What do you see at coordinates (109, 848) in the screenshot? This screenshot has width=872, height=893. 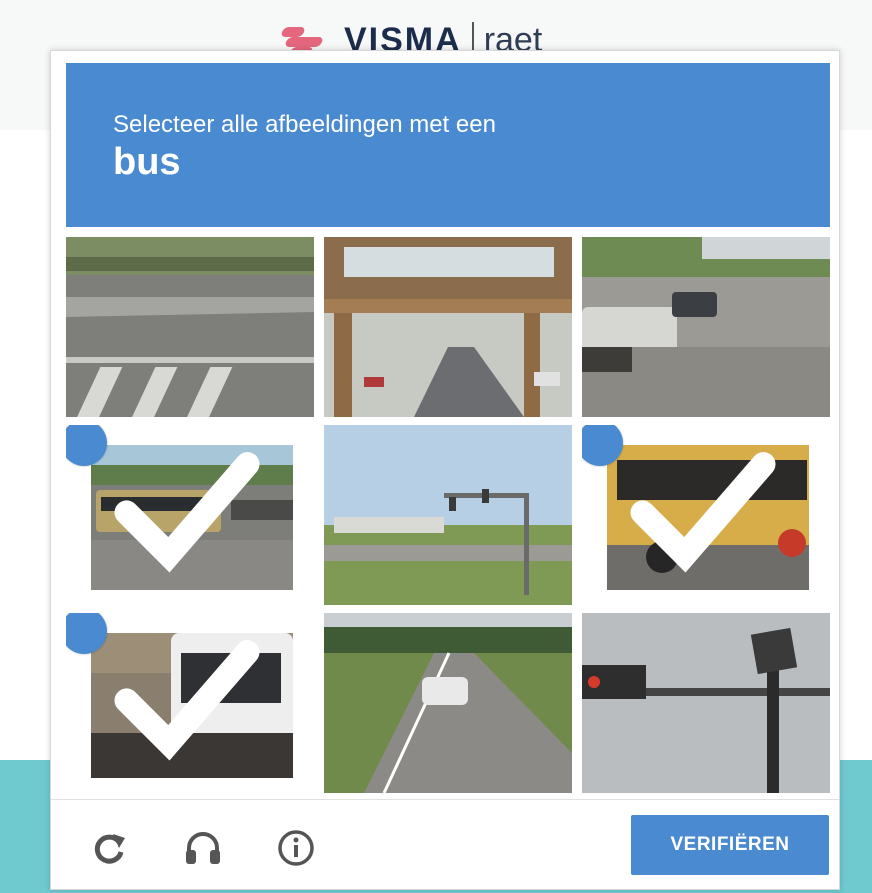 I see `reload-icon` at bounding box center [109, 848].